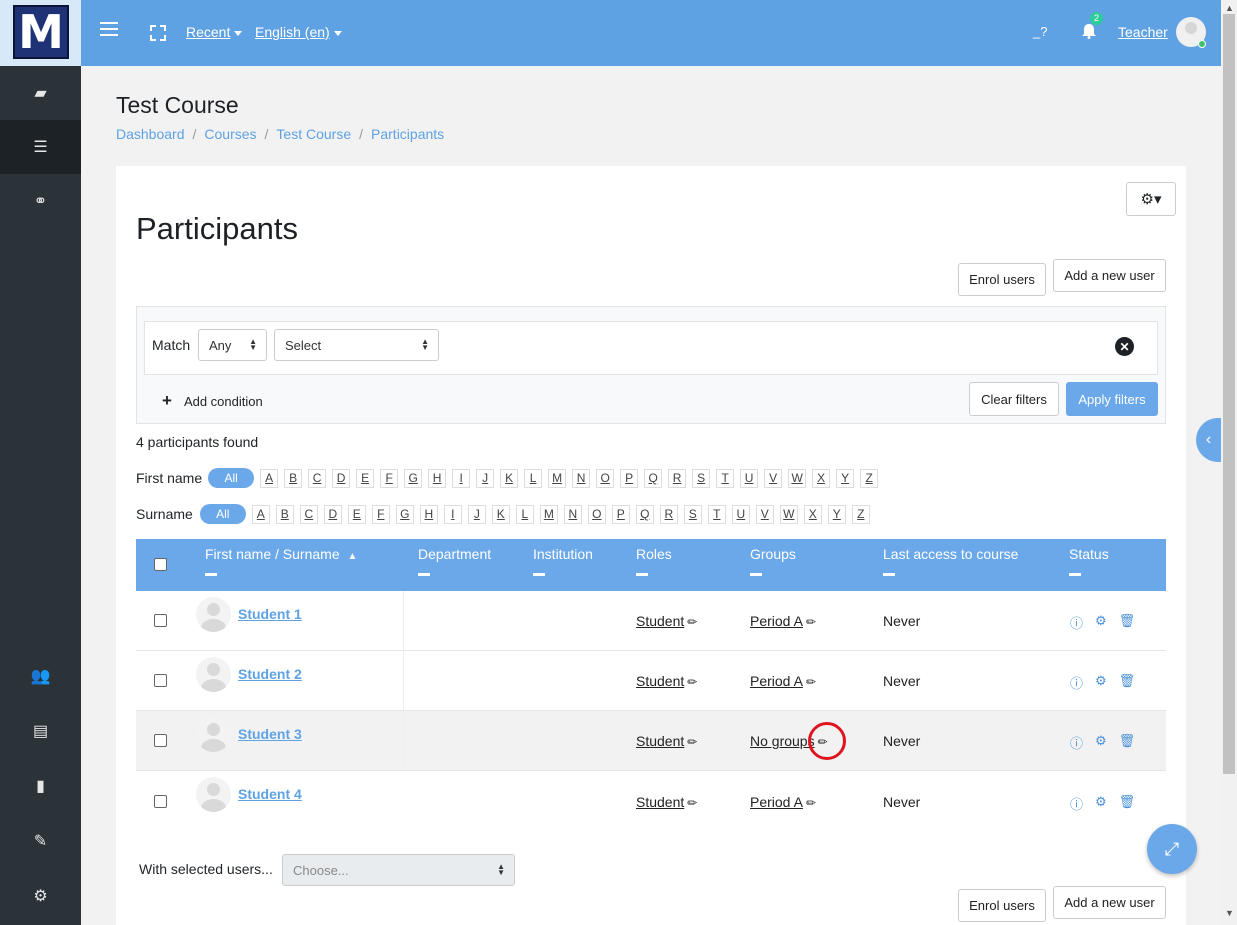 The width and height of the screenshot is (1237, 925). Describe the element at coordinates (725, 478) in the screenshot. I see `first-name-letter-t: T` at that location.